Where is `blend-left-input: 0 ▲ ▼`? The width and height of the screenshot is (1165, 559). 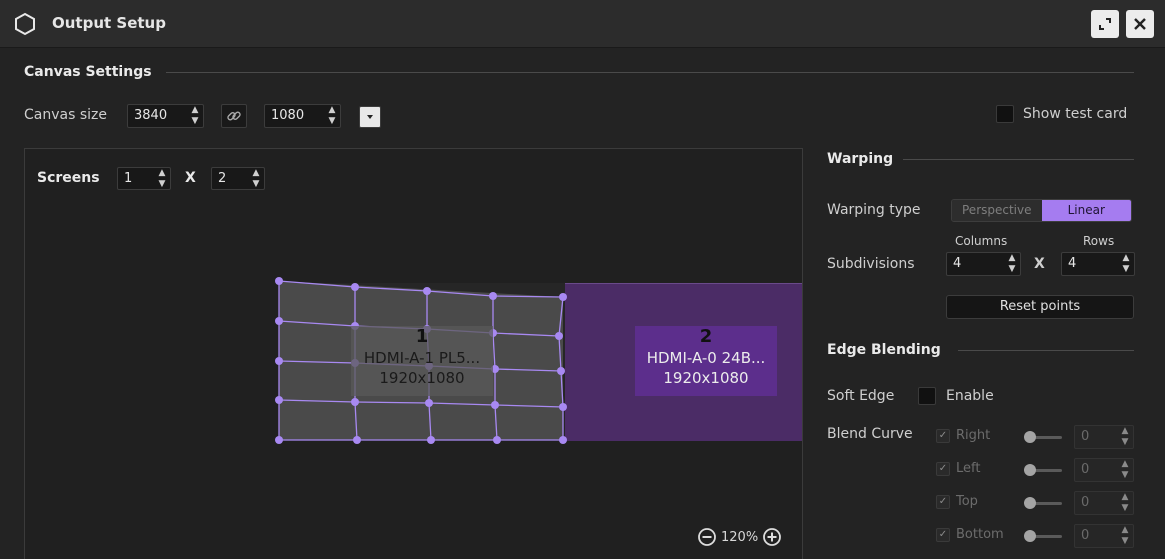 blend-left-input: 0 ▲ ▼ is located at coordinates (1104, 470).